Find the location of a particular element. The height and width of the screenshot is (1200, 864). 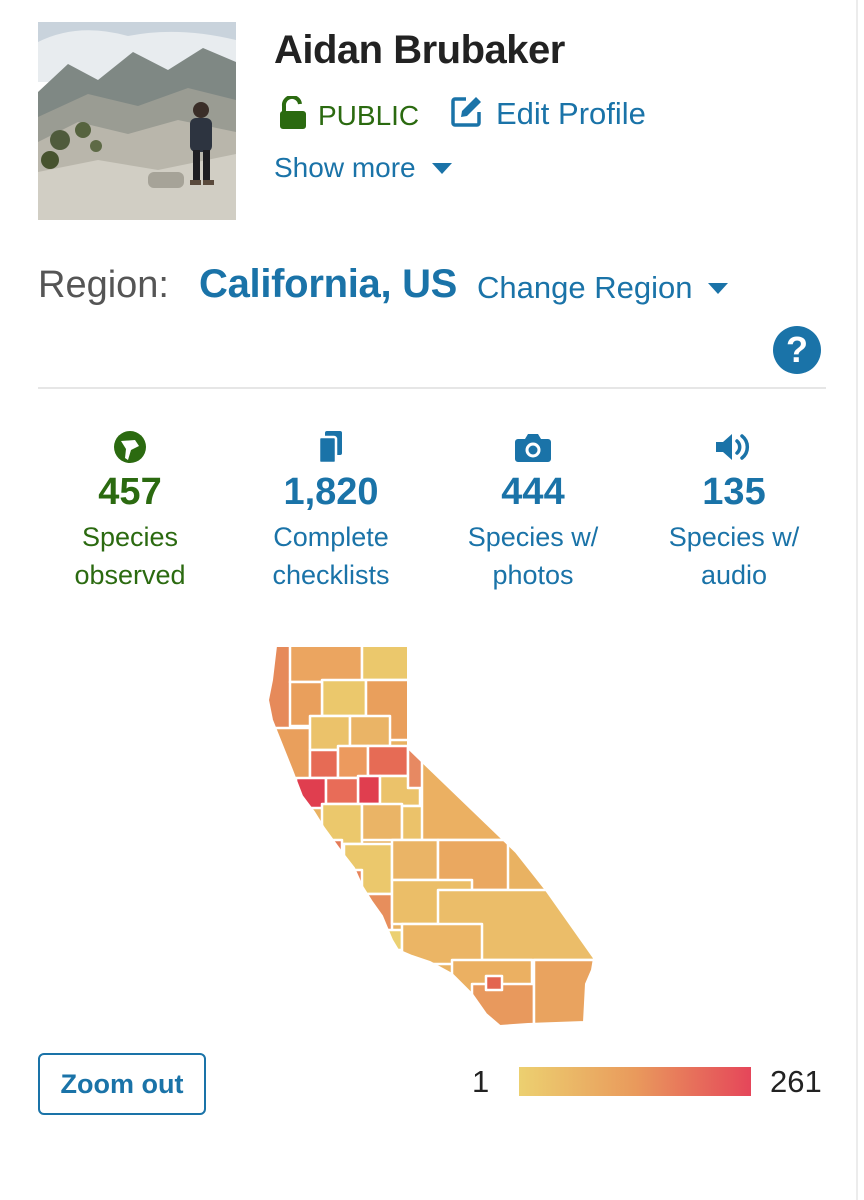

region-name: California, US is located at coordinates (328, 284).